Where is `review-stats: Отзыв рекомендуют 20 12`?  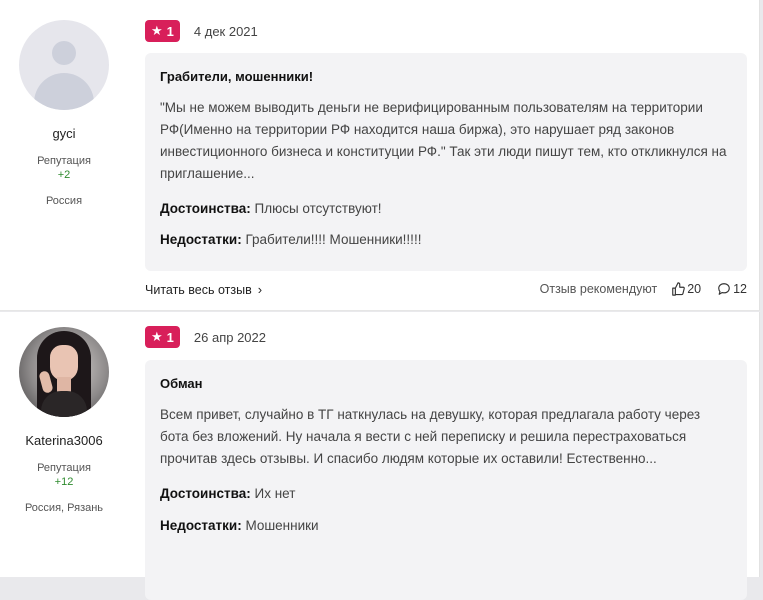
review-stats: Отзыв рекомендуют 20 12 is located at coordinates (643, 289).